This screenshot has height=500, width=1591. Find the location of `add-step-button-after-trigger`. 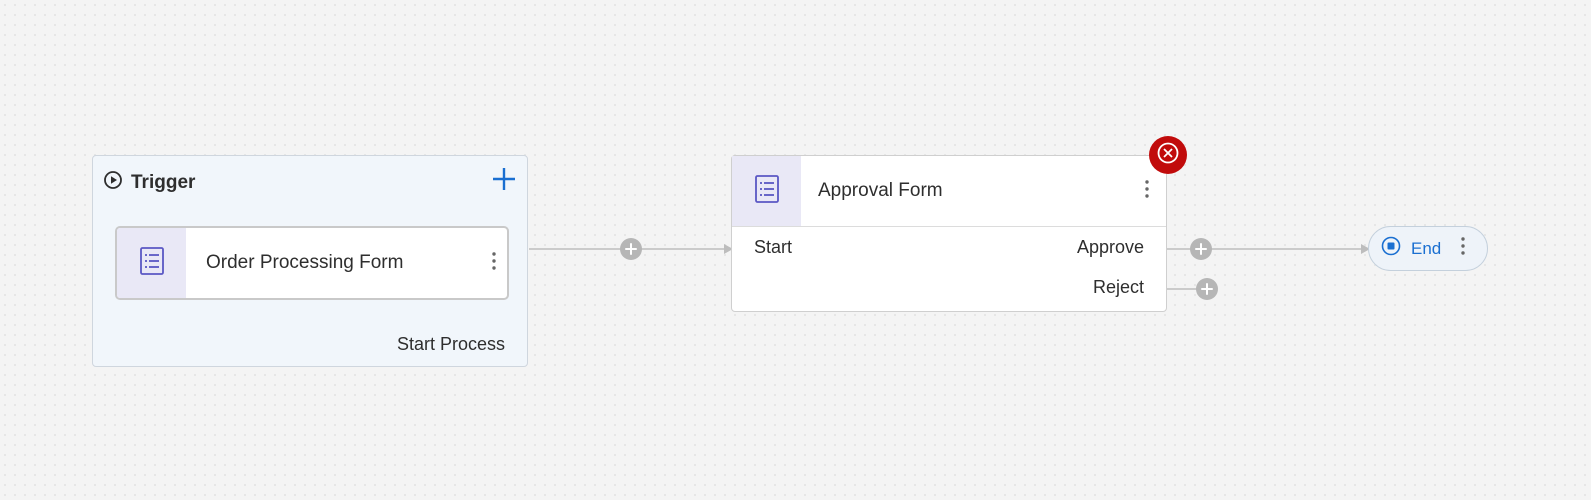

add-step-button-after-trigger is located at coordinates (631, 249).